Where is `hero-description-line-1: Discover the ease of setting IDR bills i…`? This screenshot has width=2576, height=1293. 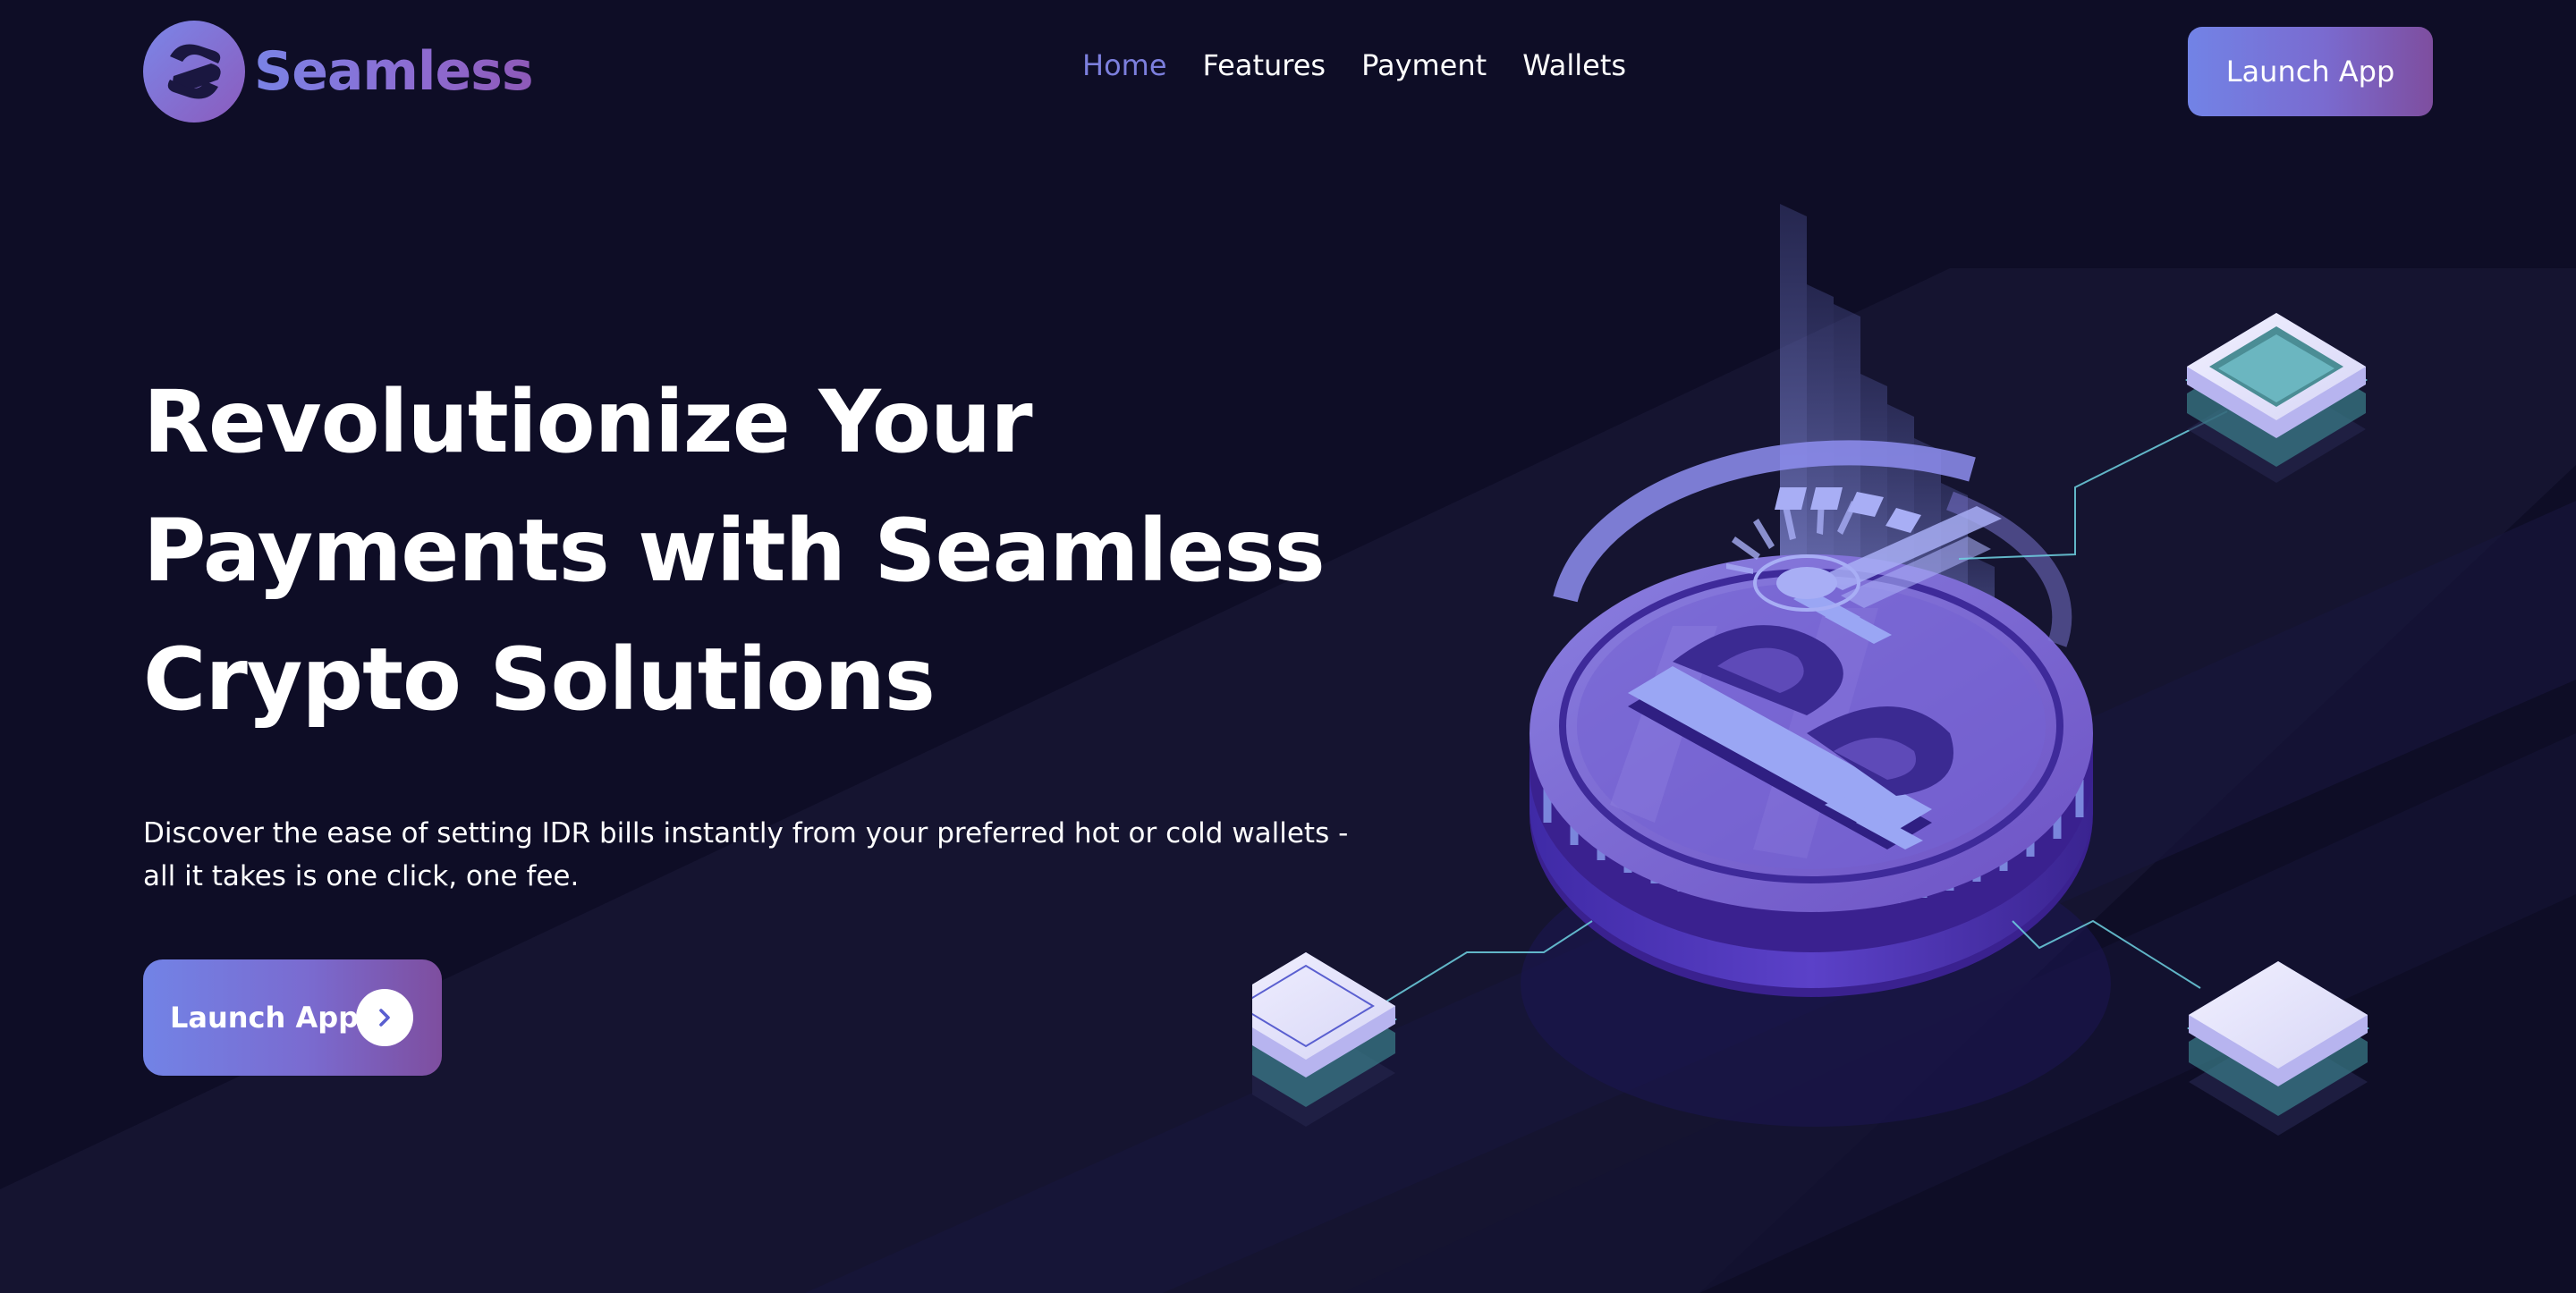 hero-description-line-1: Discover the ease of setting IDR bills i… is located at coordinates (746, 833).